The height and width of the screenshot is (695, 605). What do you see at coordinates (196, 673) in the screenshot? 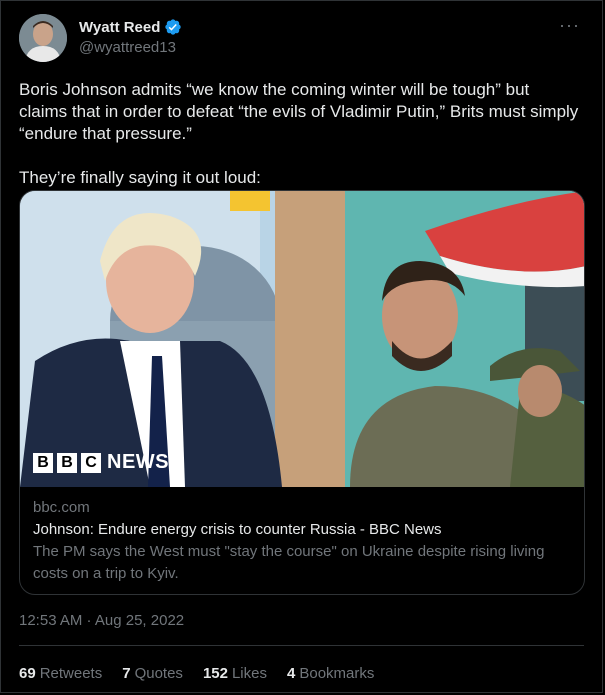
I see `engagement-stats: 69 Retweets 7 Quotes 152 Likes 4 Bookmarks` at bounding box center [196, 673].